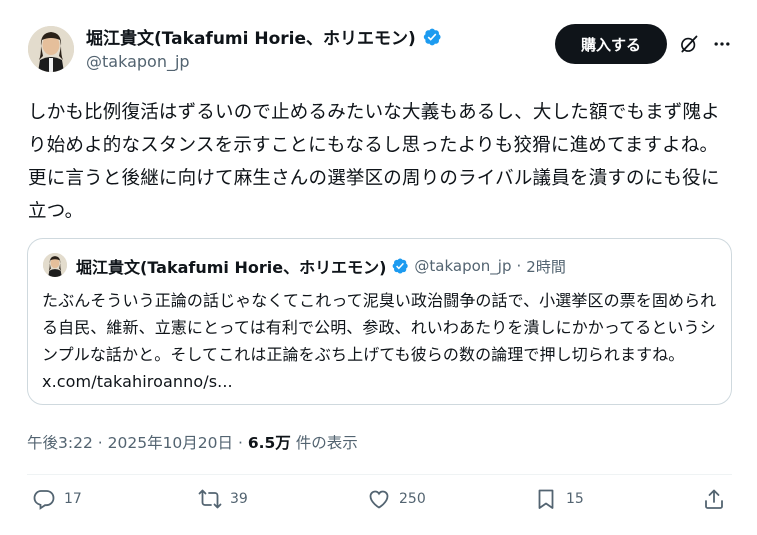 Image resolution: width=757 pixels, height=535 pixels. What do you see at coordinates (689, 44) in the screenshot?
I see `grok-icon` at bounding box center [689, 44].